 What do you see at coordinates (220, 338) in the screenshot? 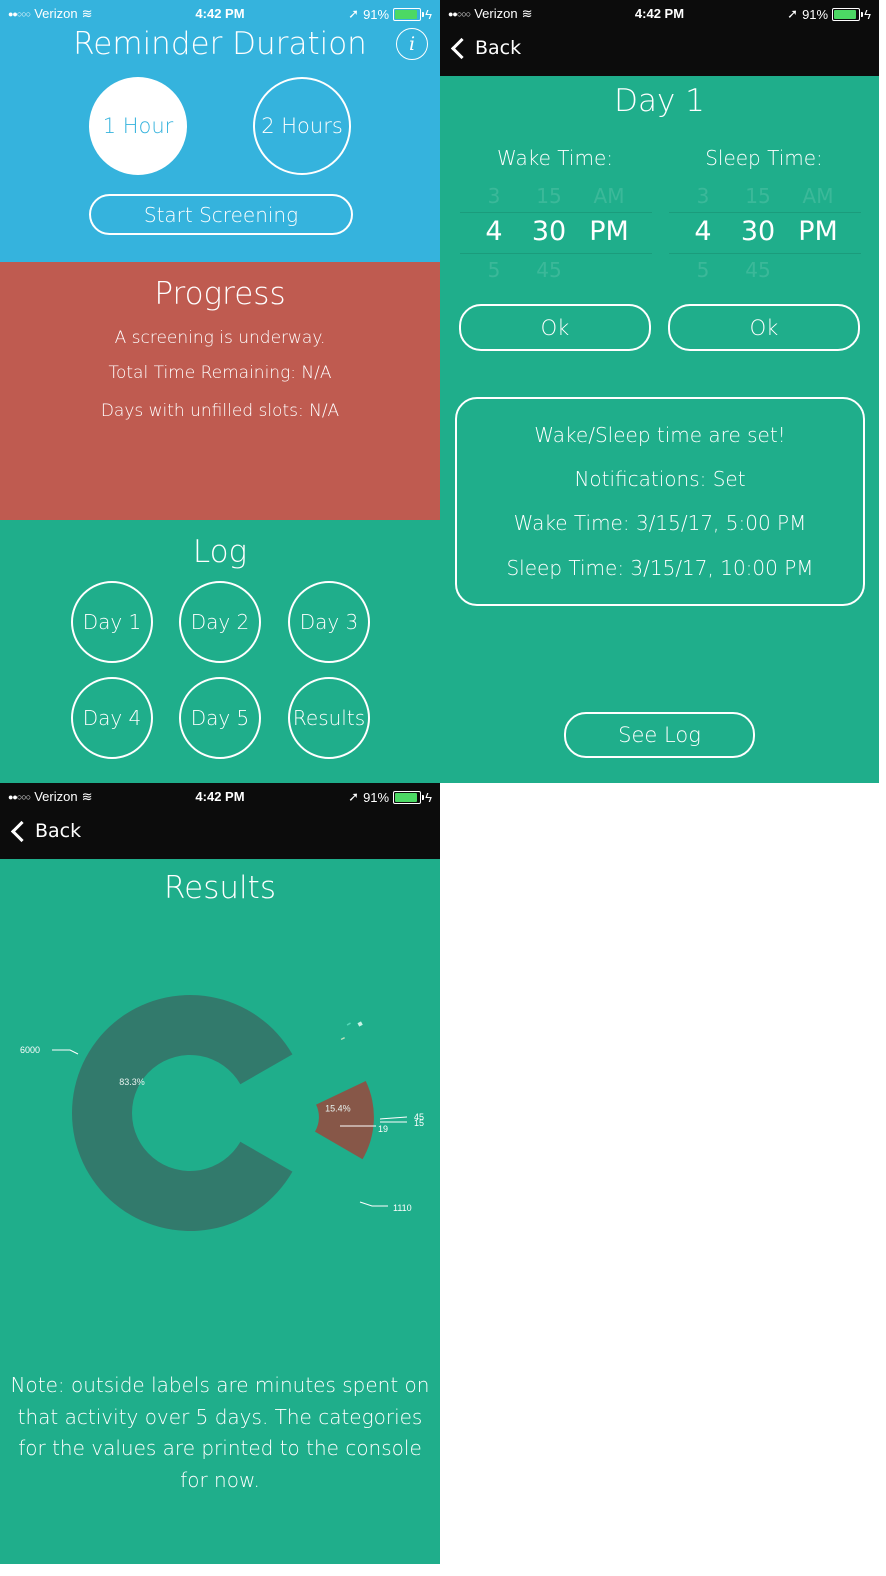
I see `progress-status-line: A screening is underway.` at bounding box center [220, 338].